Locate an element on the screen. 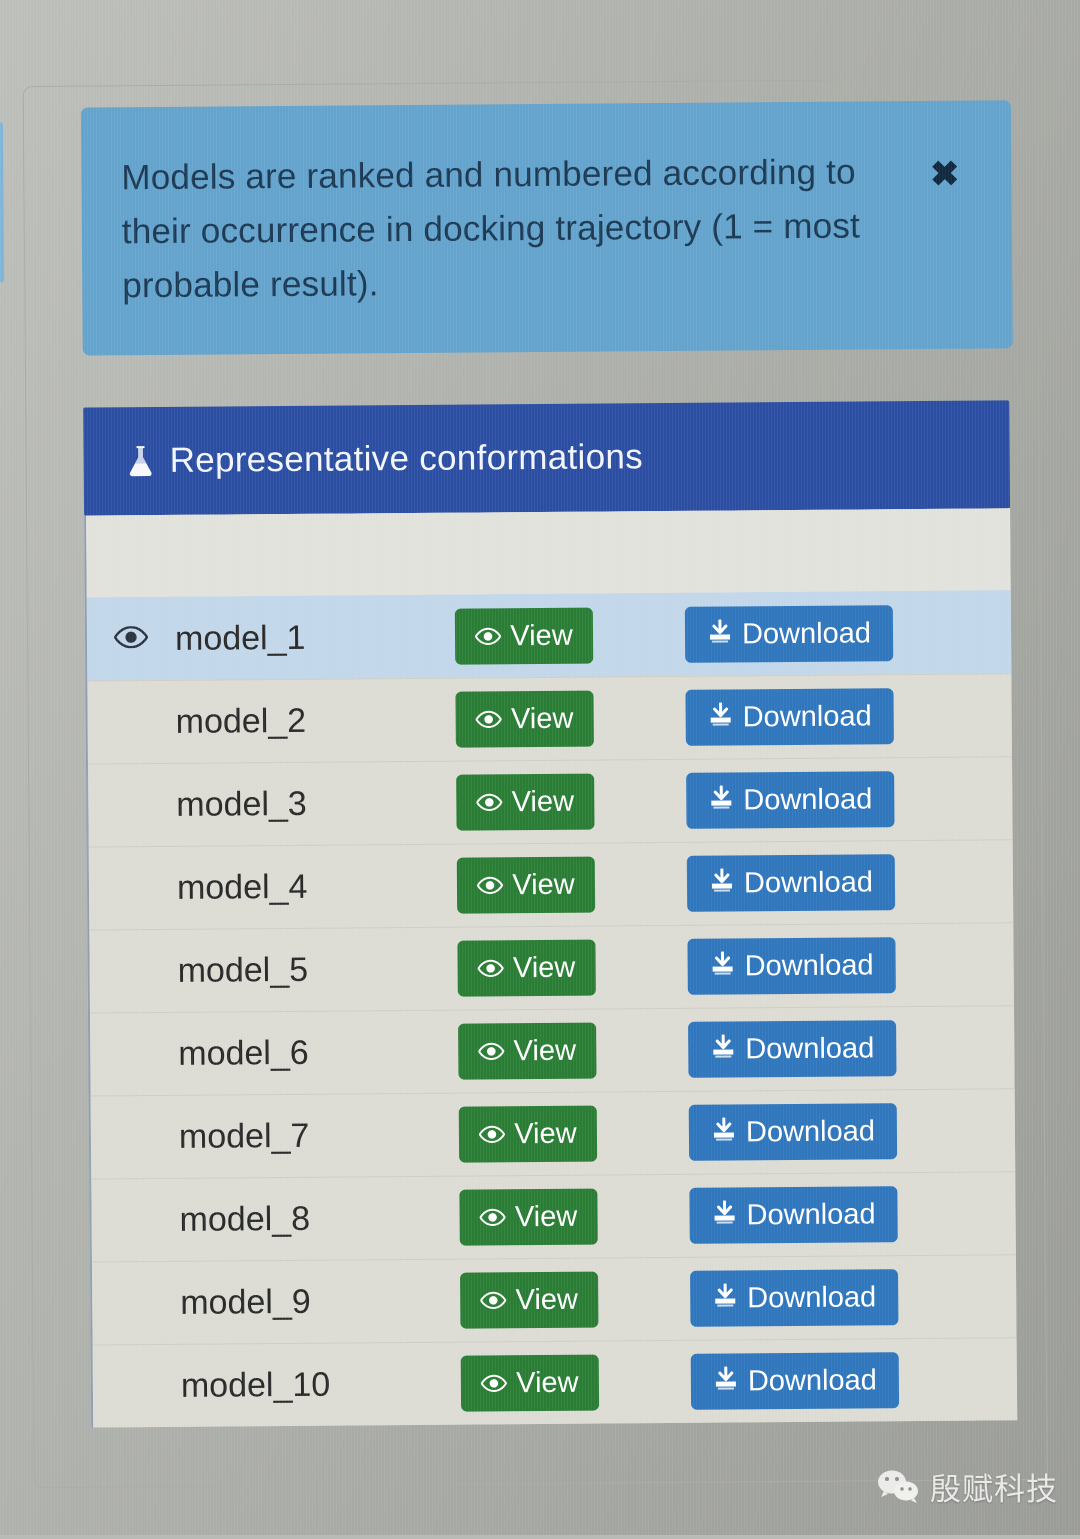 This screenshot has height=1539, width=1080. table-row: model_8 View Download is located at coordinates (553, 1216).